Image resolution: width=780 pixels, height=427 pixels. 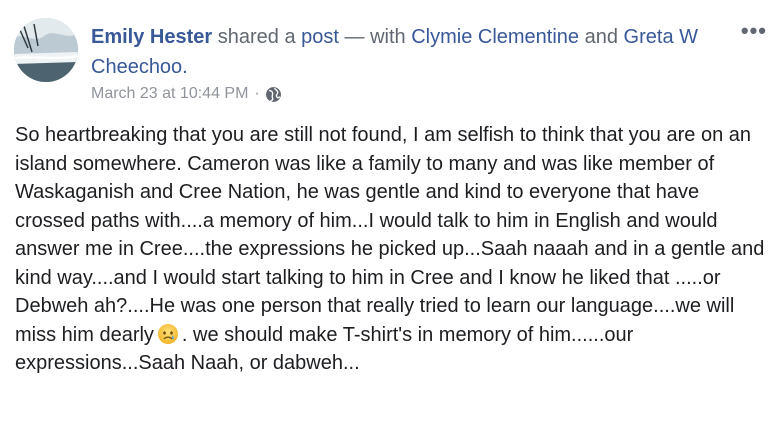 I want to click on sad-face-icon, so click(x=168, y=334).